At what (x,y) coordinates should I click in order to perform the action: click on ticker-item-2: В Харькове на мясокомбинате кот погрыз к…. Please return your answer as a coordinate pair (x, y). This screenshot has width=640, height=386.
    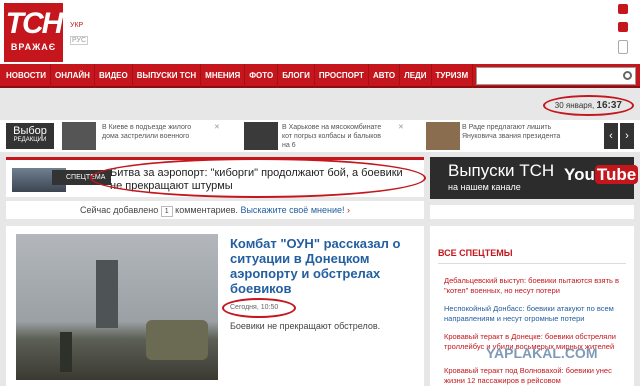
    Looking at the image, I should click on (332, 136).